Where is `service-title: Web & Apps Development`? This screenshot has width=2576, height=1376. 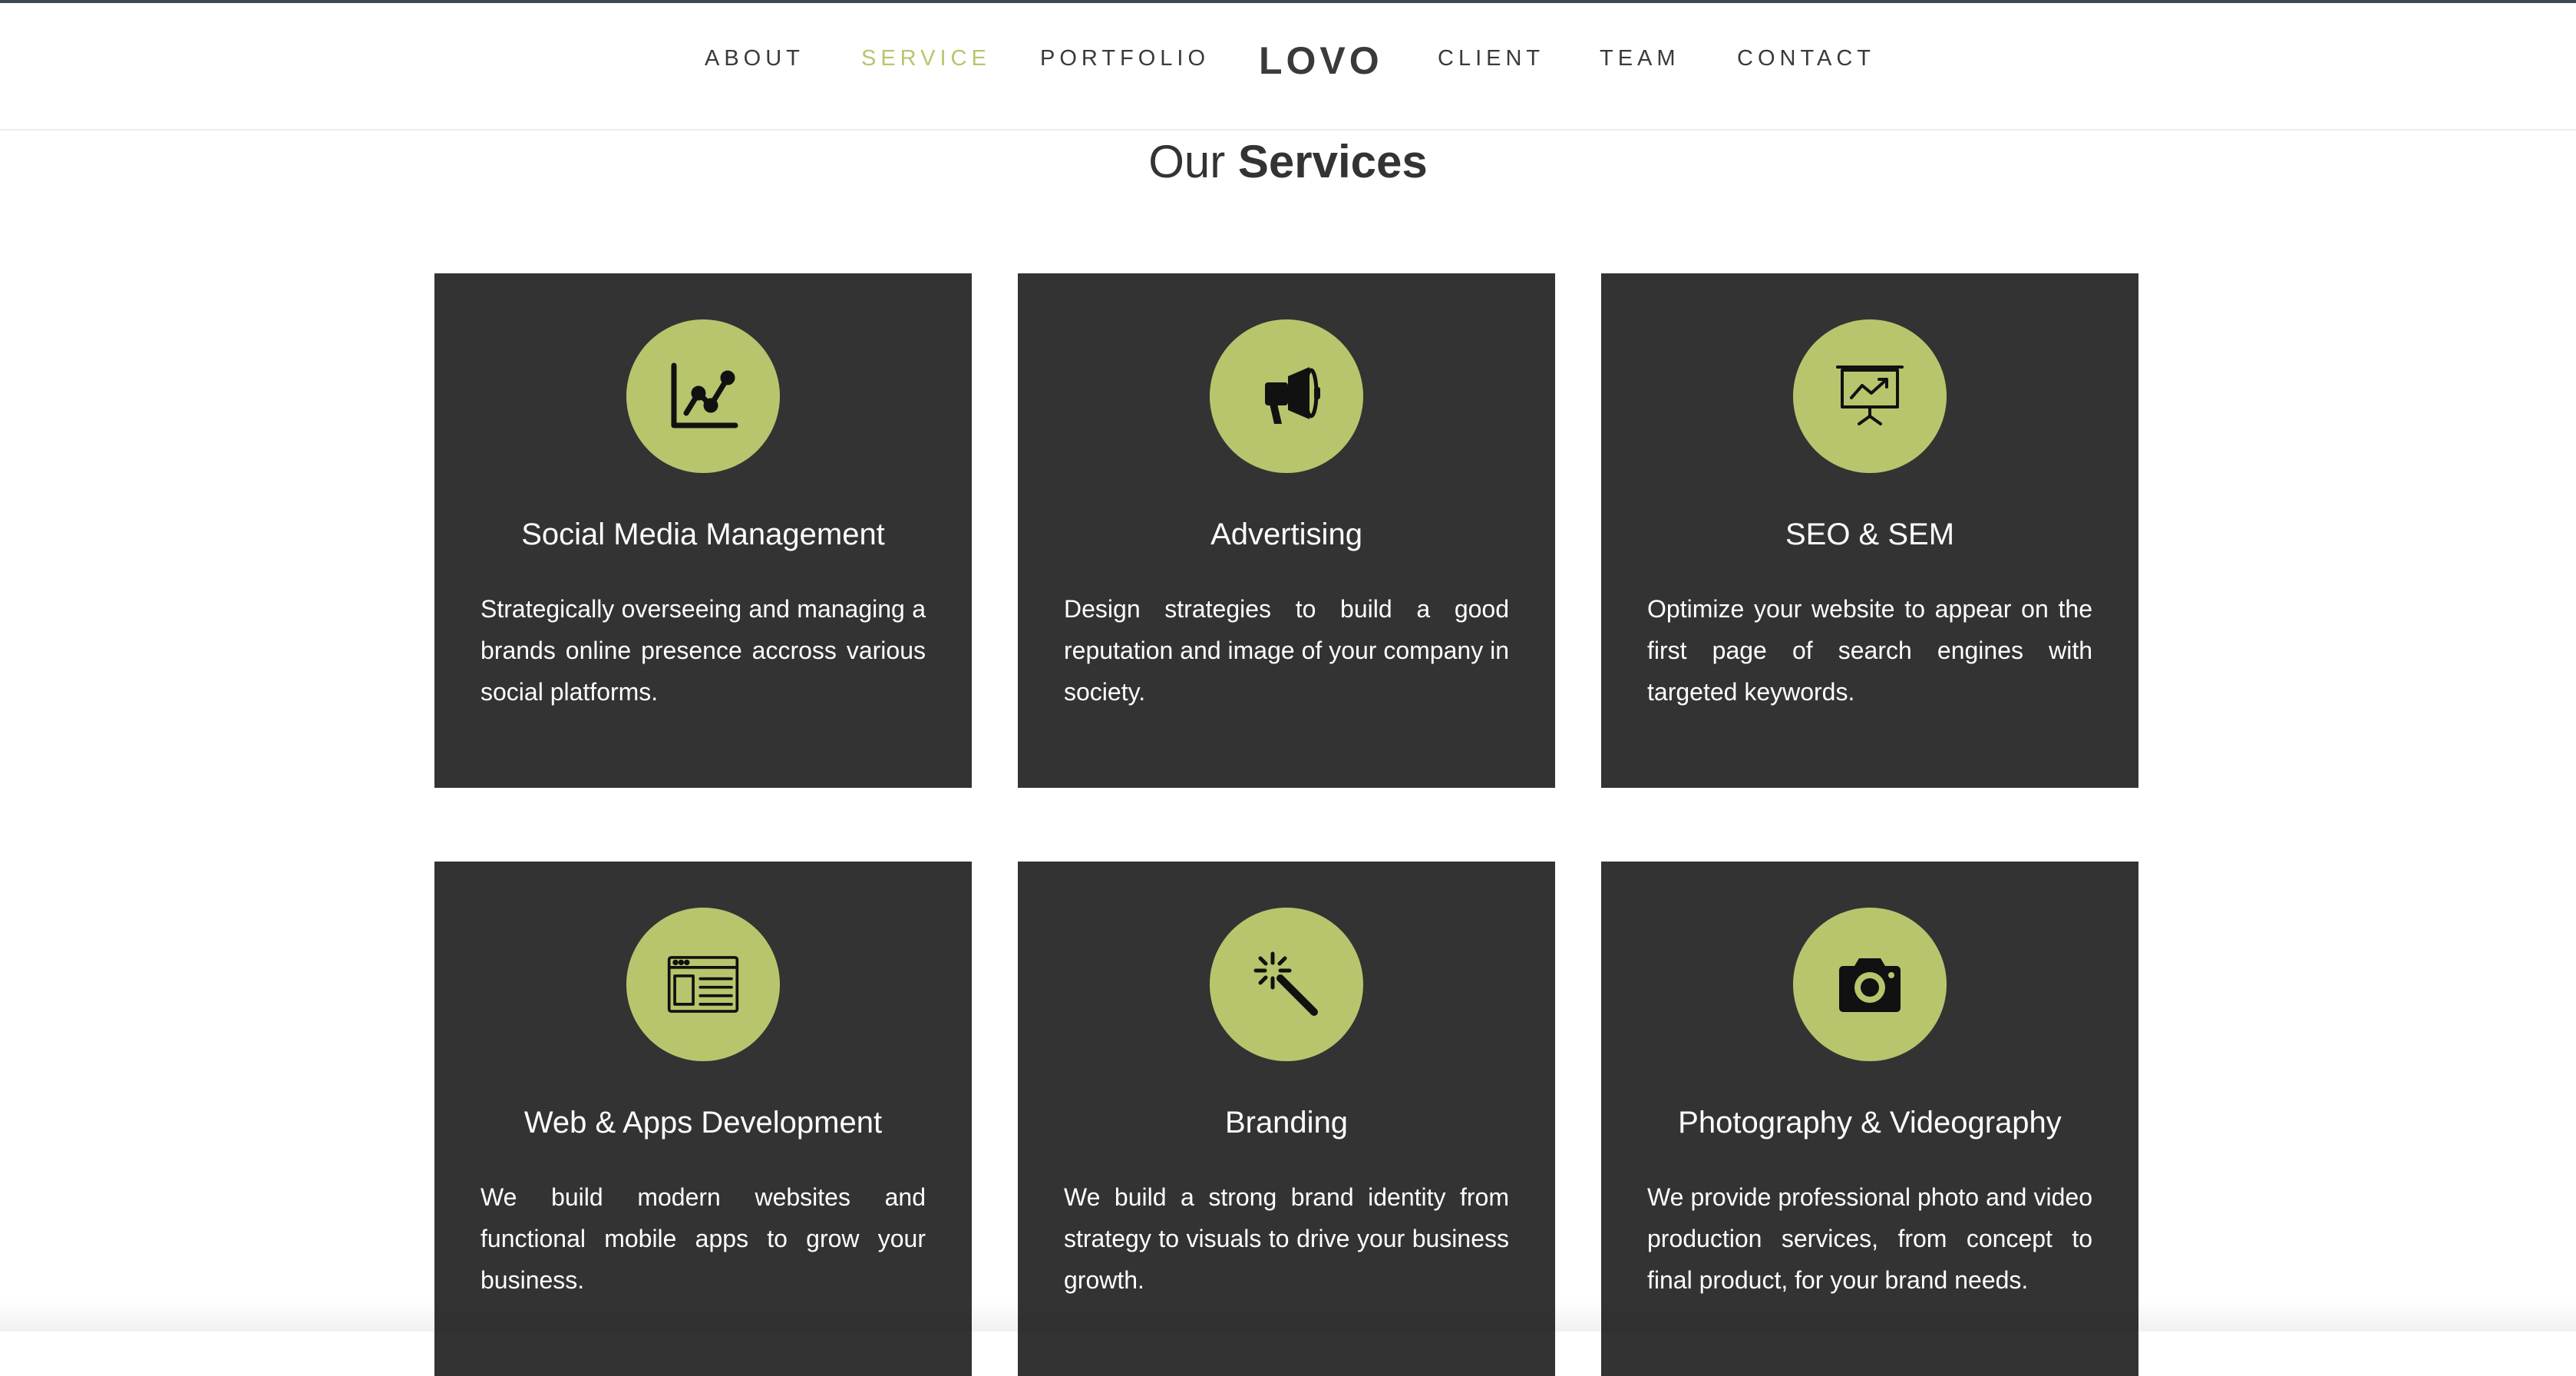
service-title: Web & Apps Development is located at coordinates (703, 1123).